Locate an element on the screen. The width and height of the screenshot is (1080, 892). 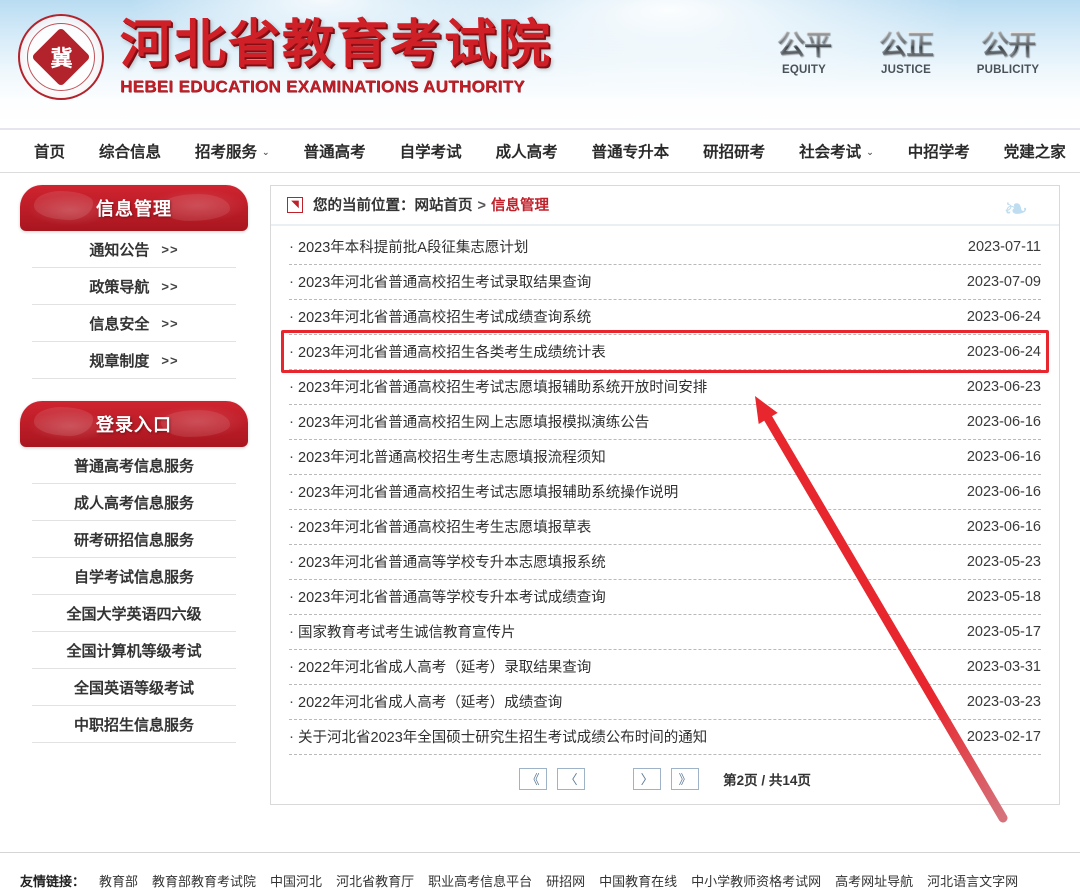
sidebar-info-item-3: 规章制度 >> is located at coordinates (134, 360).